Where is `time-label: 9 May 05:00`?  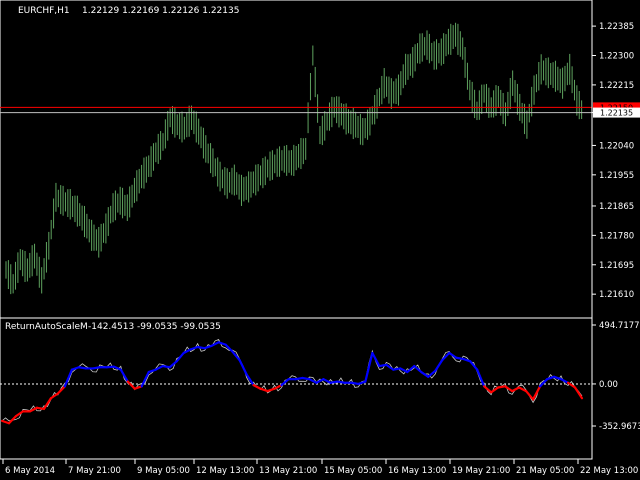 time-label: 9 May 05:00 is located at coordinates (163, 471).